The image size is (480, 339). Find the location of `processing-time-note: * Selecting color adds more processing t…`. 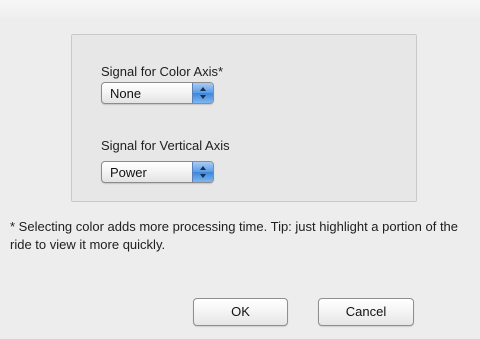

processing-time-note: * Selecting color adds more processing t… is located at coordinates (234, 235).